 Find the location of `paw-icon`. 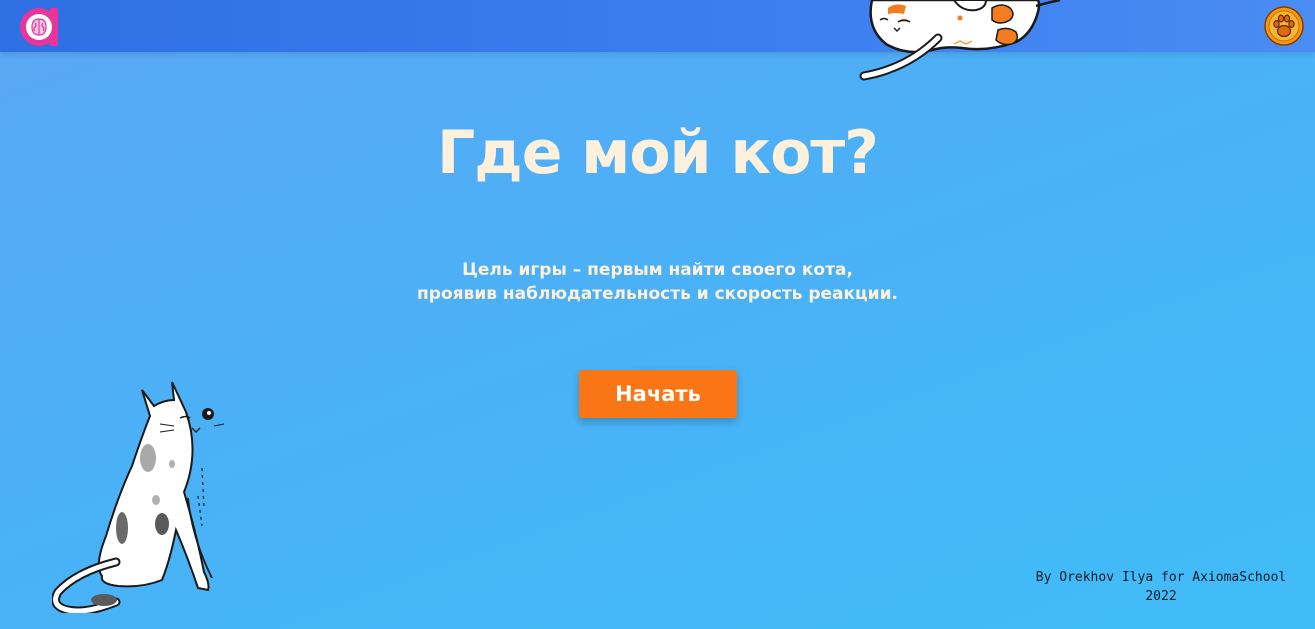

paw-icon is located at coordinates (1284, 26).